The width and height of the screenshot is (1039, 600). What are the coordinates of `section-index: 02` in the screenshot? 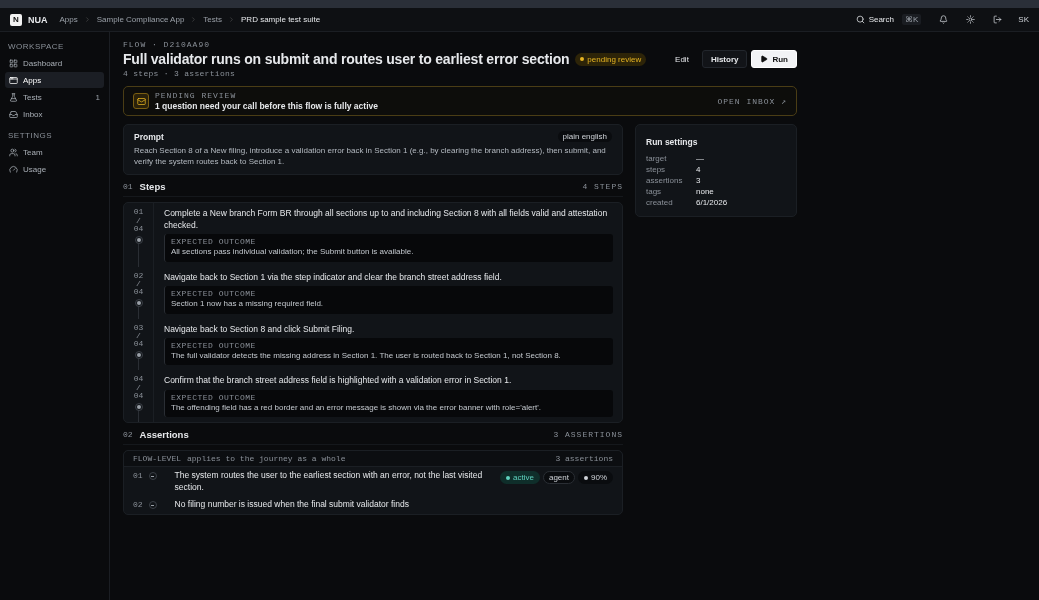 It's located at (128, 435).